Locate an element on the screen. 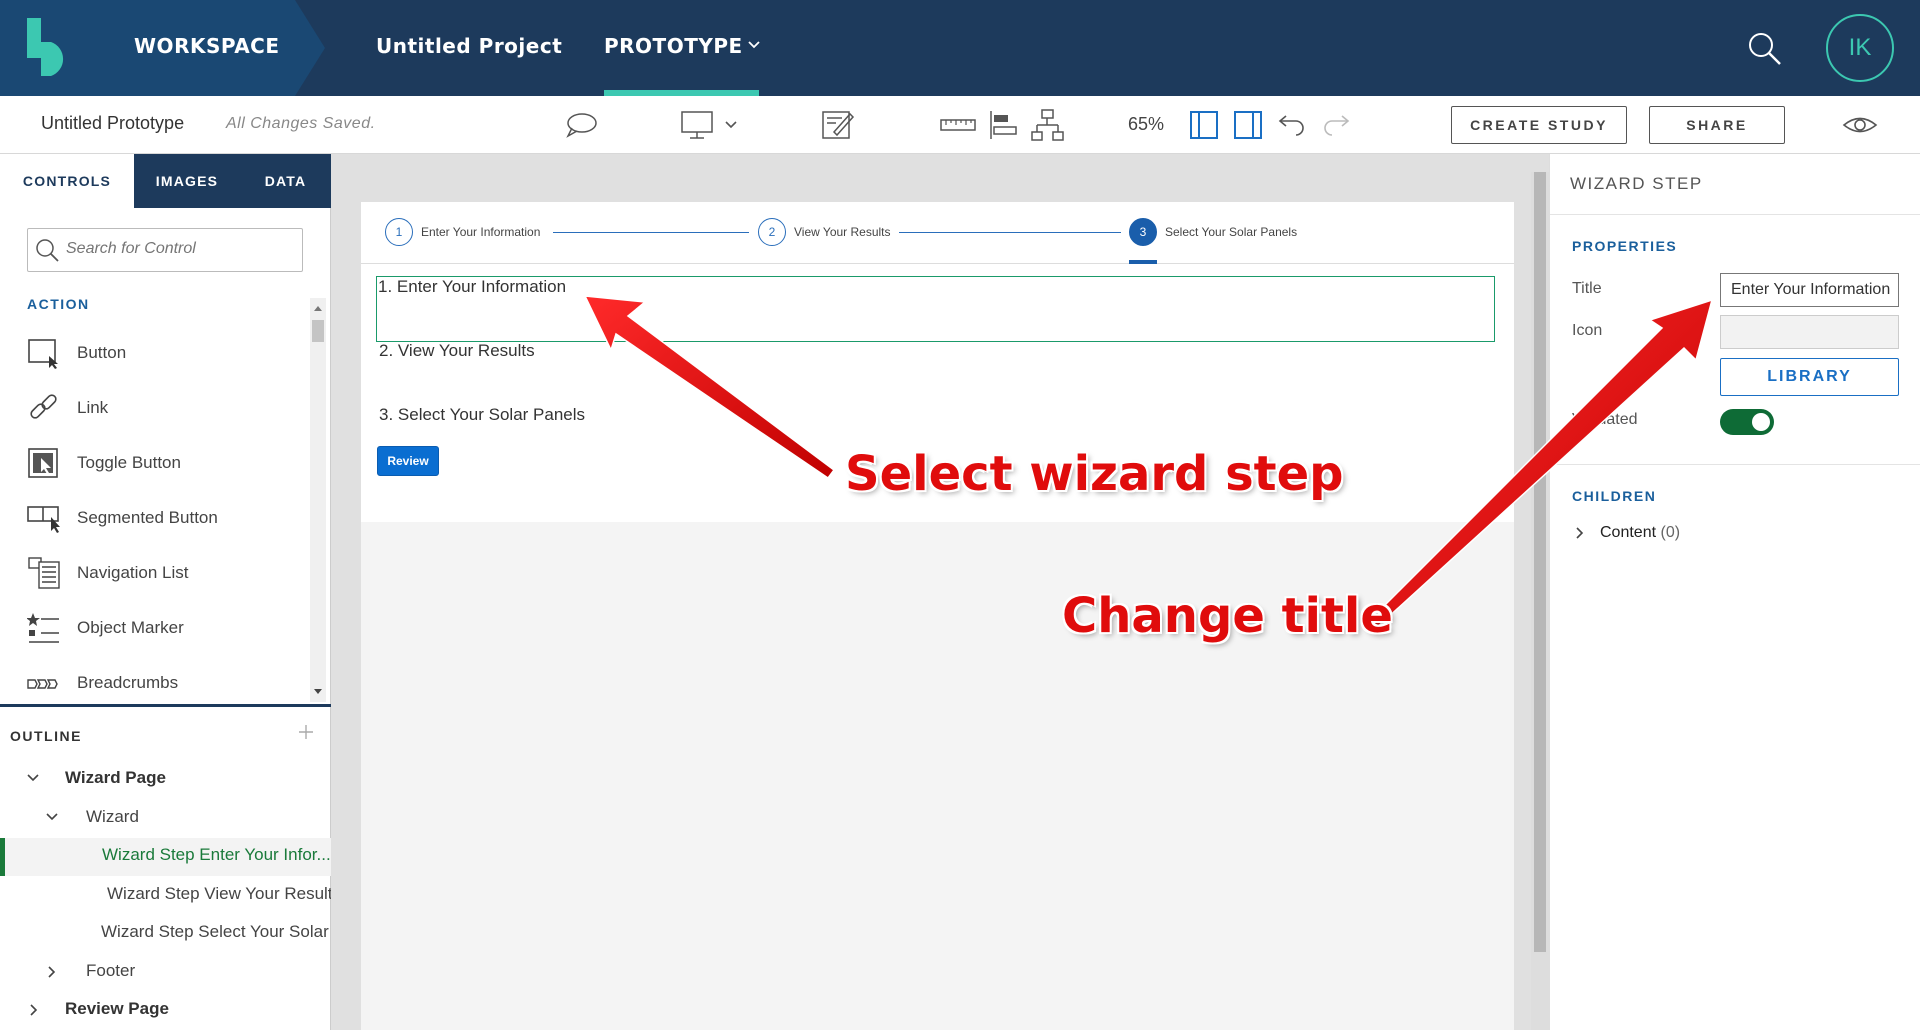  prototype-menu: PROTOTYPE is located at coordinates (673, 46).